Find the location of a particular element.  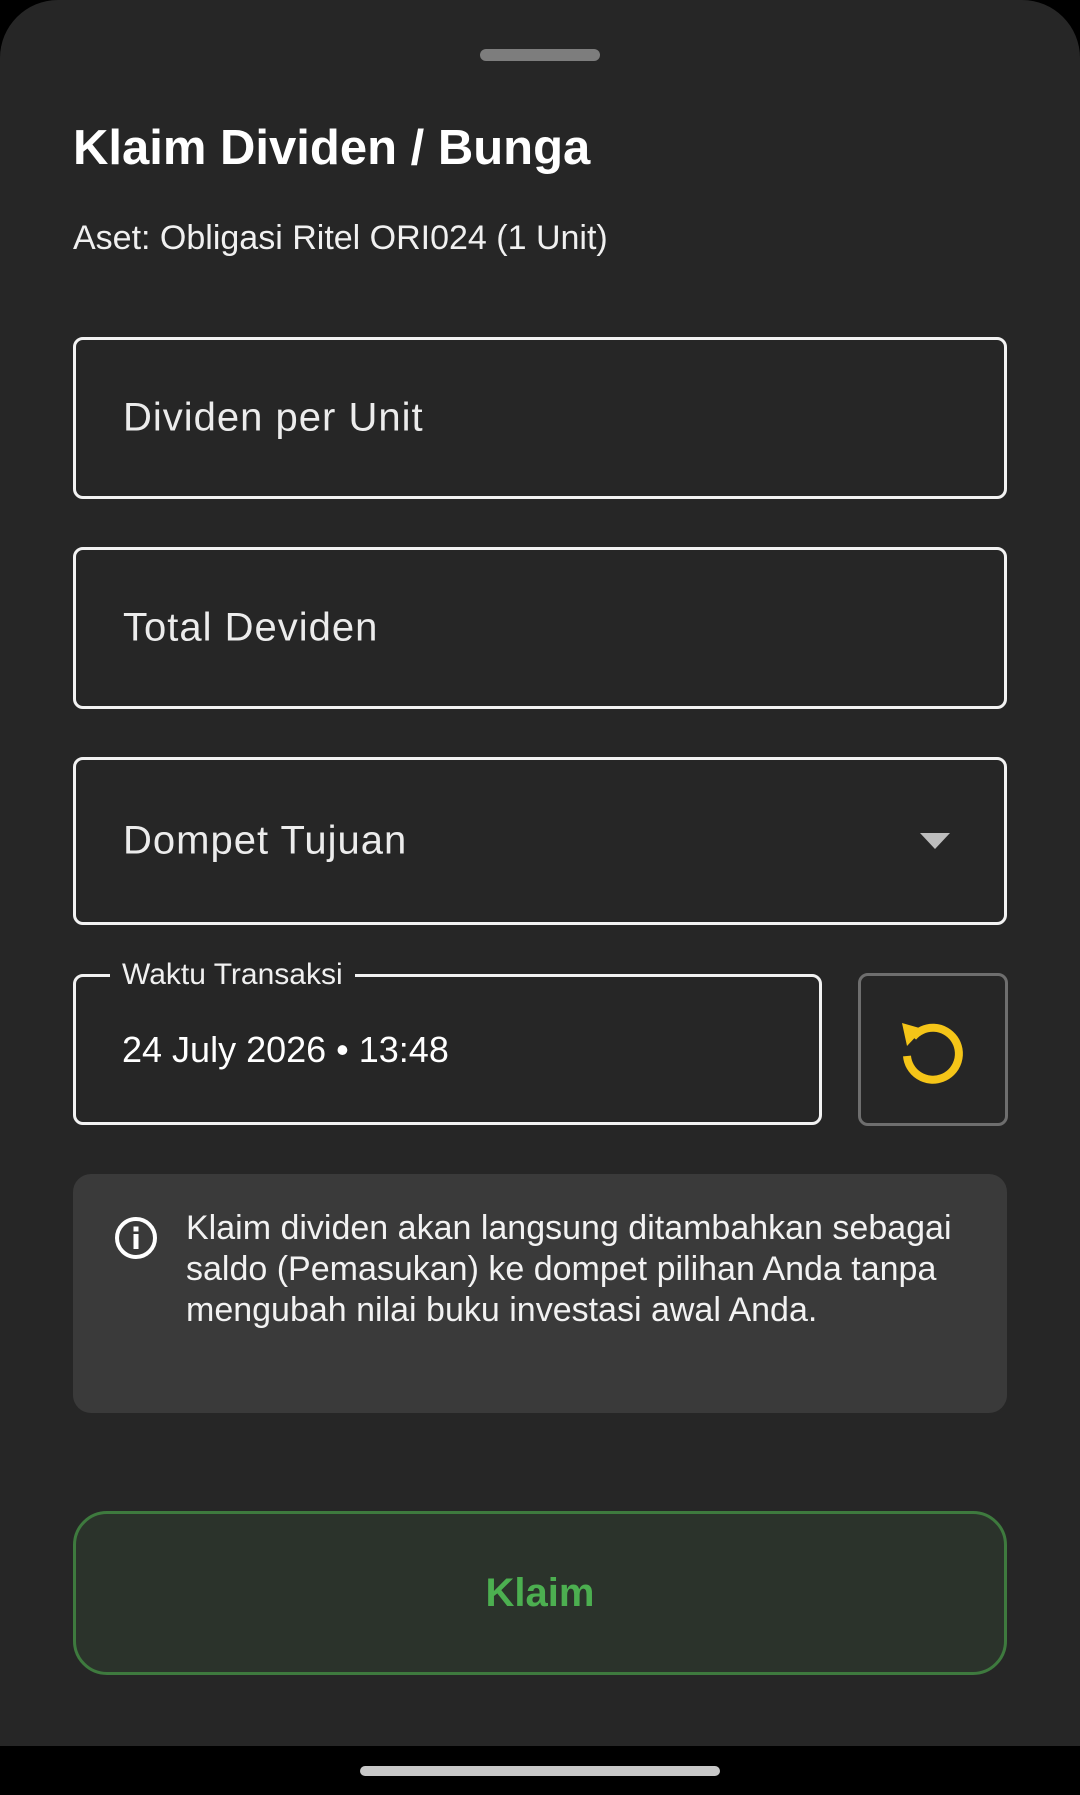

dividend-per-unit-input: Dividen per Unit is located at coordinates (540, 418).